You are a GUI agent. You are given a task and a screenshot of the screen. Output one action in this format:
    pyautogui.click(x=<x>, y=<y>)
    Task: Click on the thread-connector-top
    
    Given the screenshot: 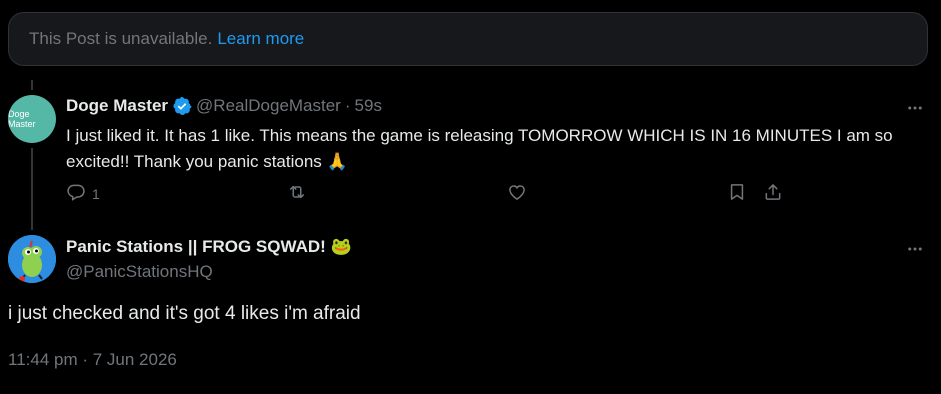 What is the action you would take?
    pyautogui.click(x=32, y=85)
    